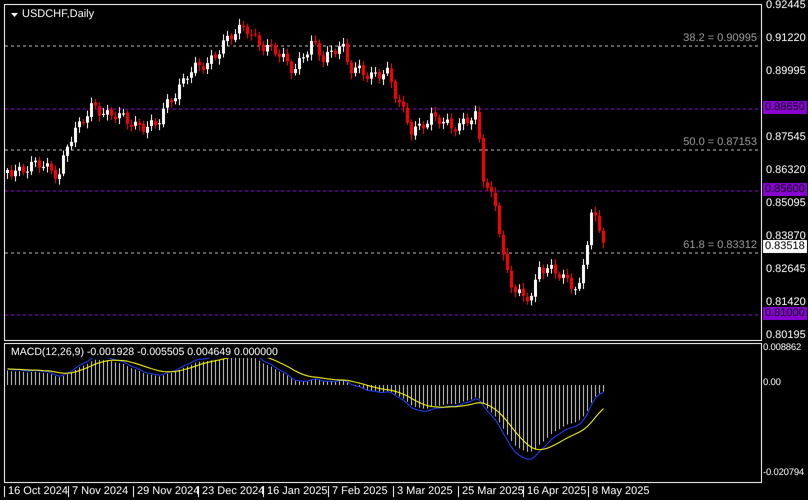 The width and height of the screenshot is (808, 500). Describe the element at coordinates (785, 107) in the screenshot. I see `price-level-tag: 0.88650` at that location.